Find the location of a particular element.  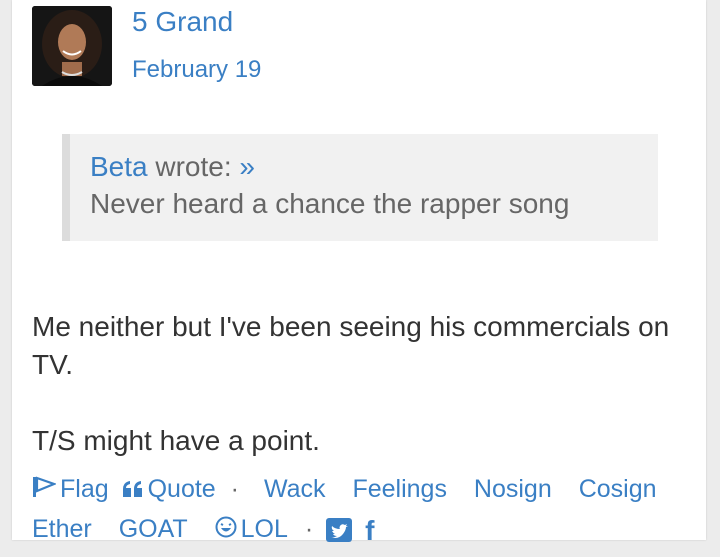

quote-header: Beta wrote: » is located at coordinates (364, 167).